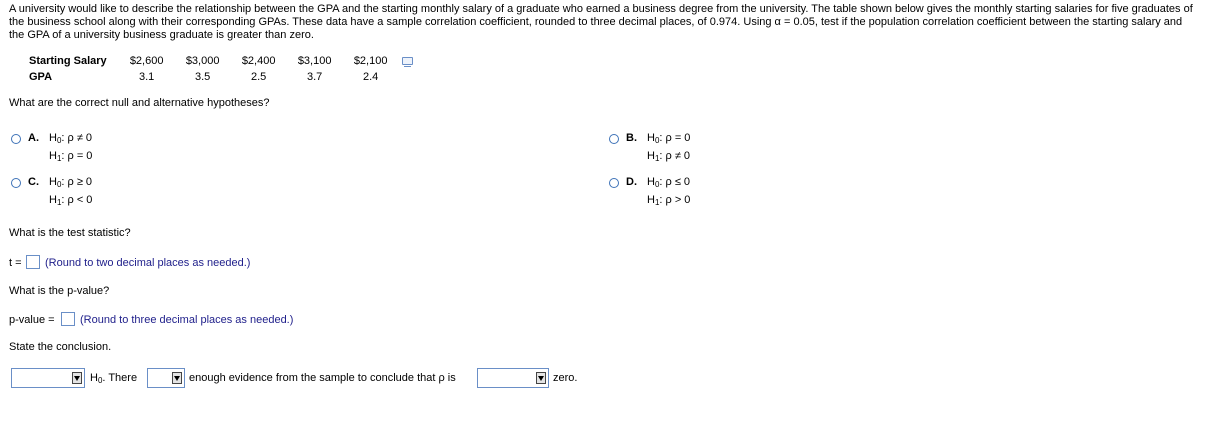  What do you see at coordinates (669, 138) in the screenshot?
I see `null-hypothesis: H0: ρ = 0` at bounding box center [669, 138].